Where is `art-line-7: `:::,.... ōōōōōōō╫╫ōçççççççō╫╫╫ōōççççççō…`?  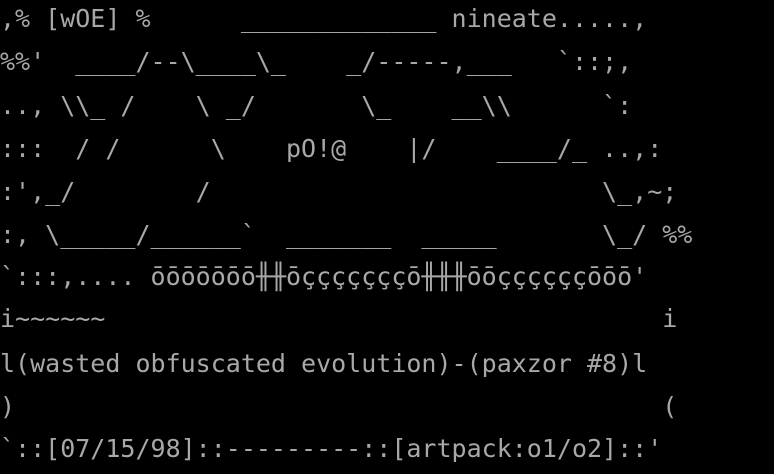
art-line-7: `:::,.... ōōōōōōō╫╫ōçççççççō╫╫╫ōōççççççō… is located at coordinates (324, 276).